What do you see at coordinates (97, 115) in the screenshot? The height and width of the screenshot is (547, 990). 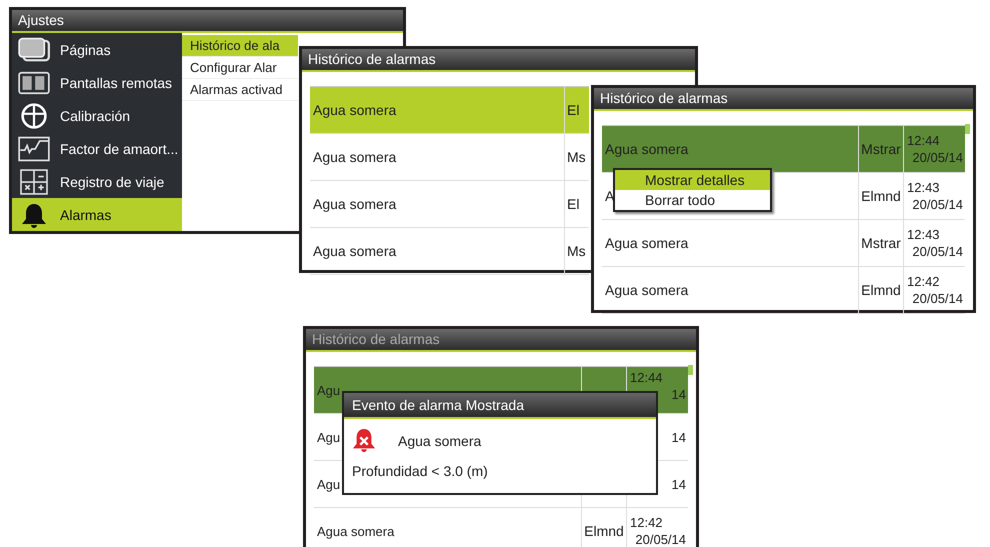 I see `sidebar-item: Calibración` at bounding box center [97, 115].